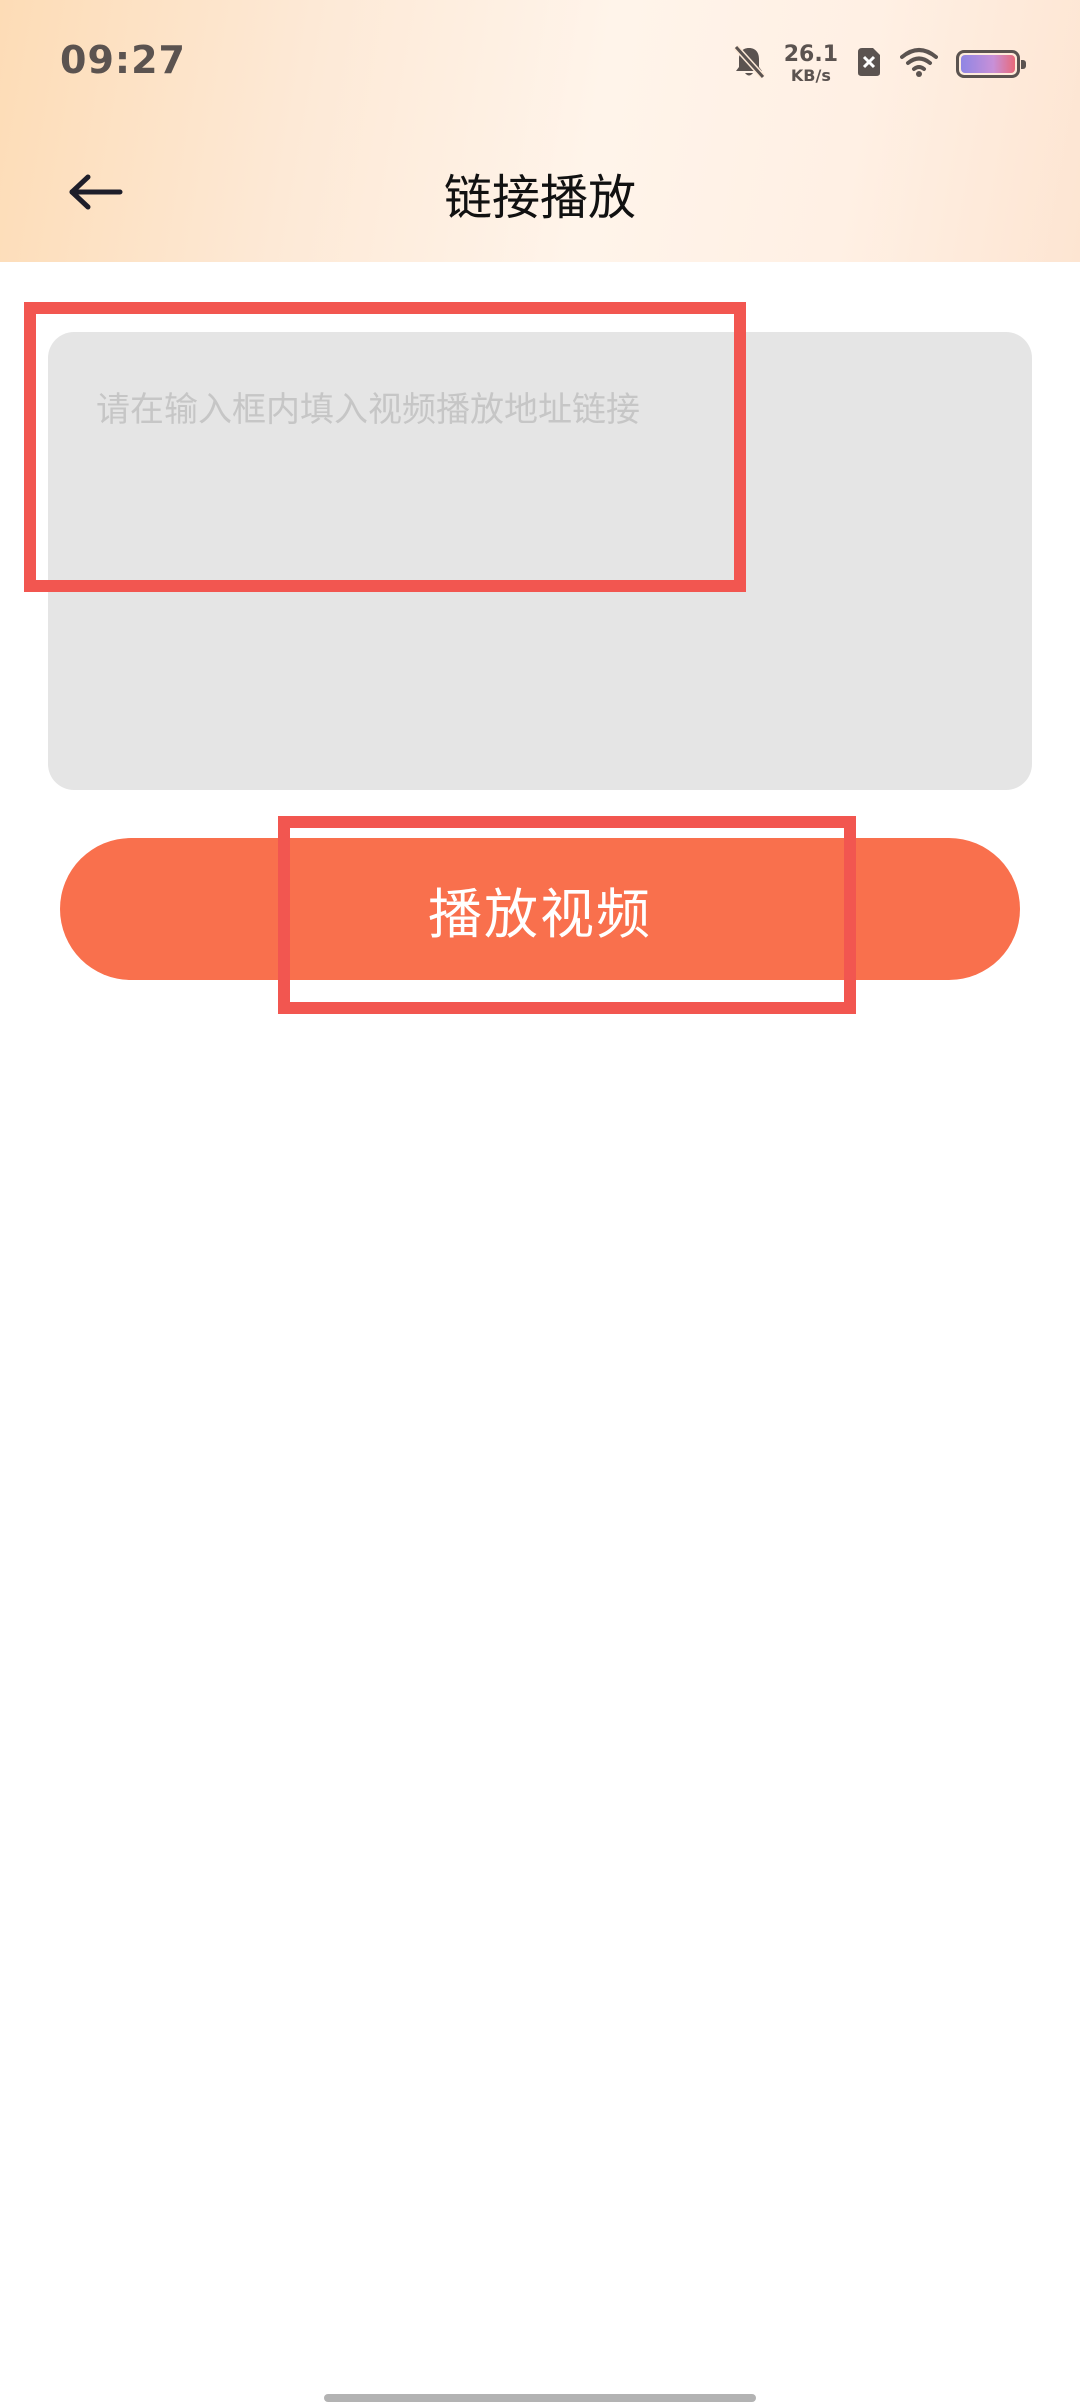 The image size is (1080, 2408). I want to click on bell-muted-icon, so click(749, 64).